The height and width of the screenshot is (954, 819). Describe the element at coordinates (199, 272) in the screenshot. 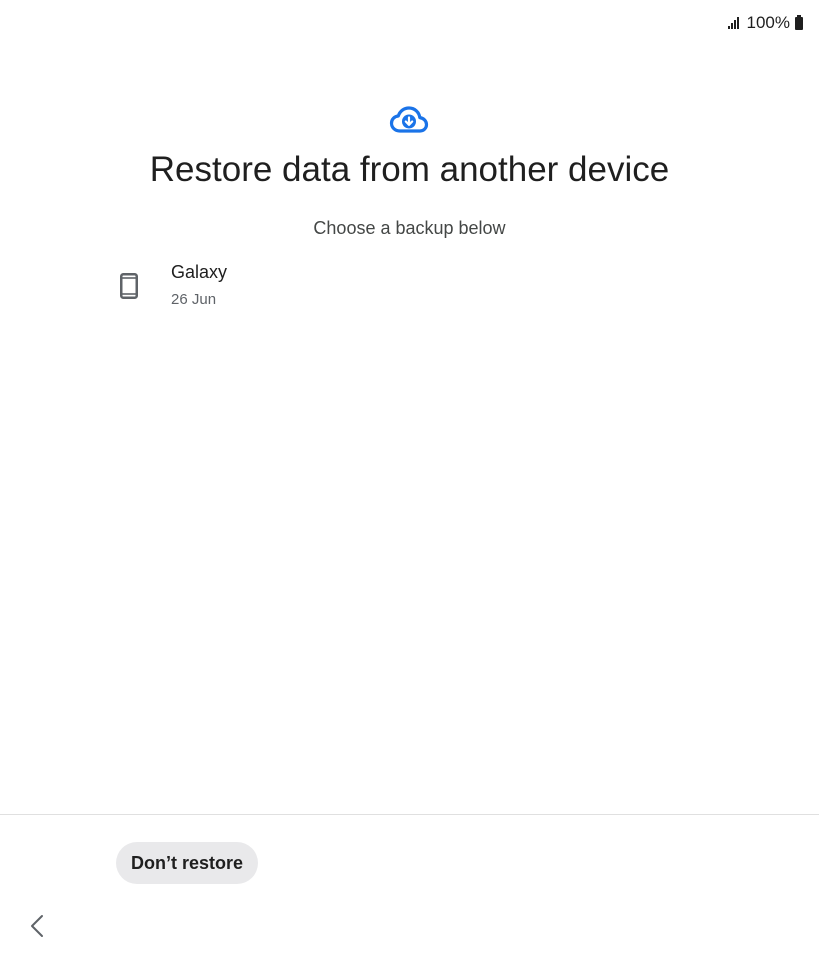

I see `backup-device-name: Galaxy` at that location.